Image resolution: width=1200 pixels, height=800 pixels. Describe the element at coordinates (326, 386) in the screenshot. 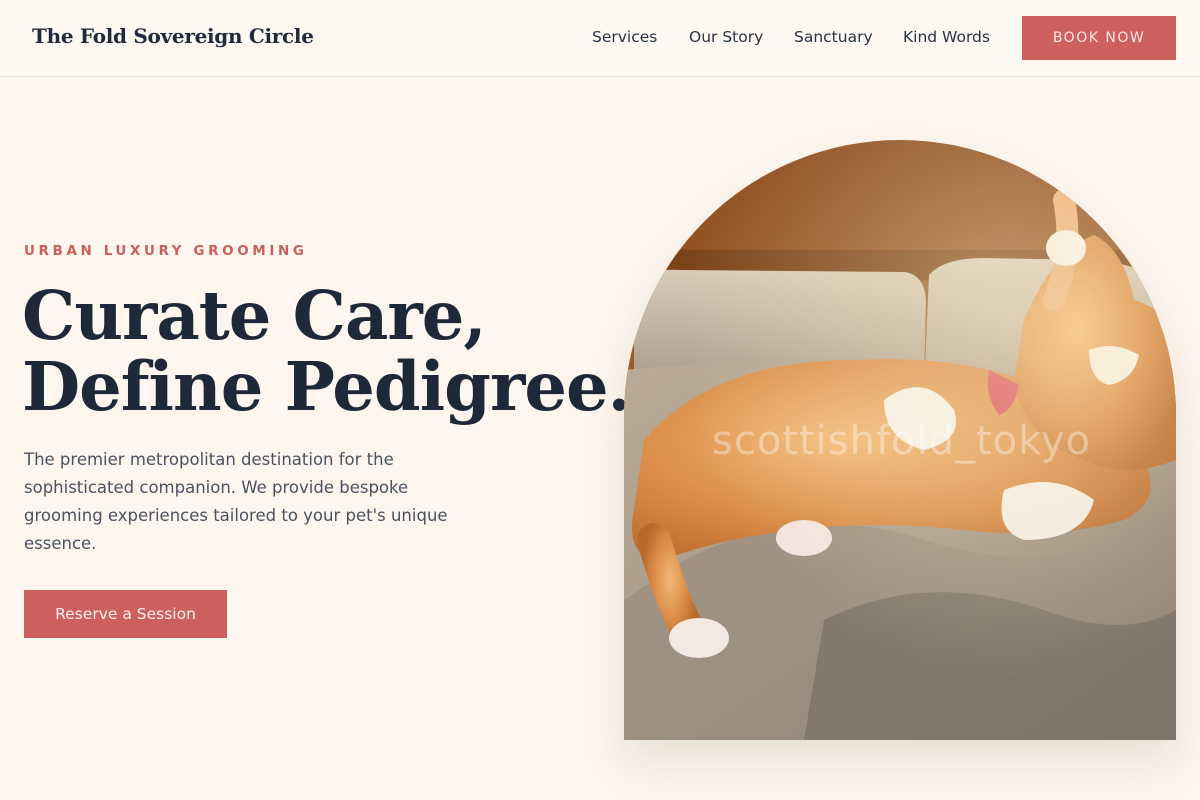

I see `hero-headline-line-2: Define Pedigree.` at that location.